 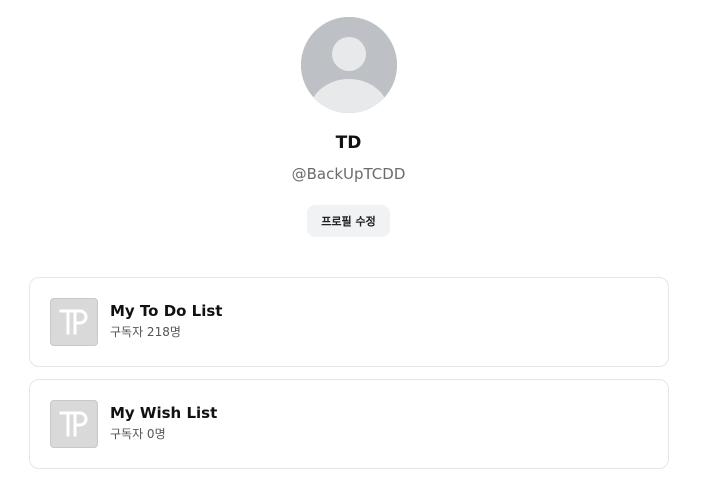 What do you see at coordinates (145, 332) in the screenshot?
I see `list-subscriber-count: 구독자 218명` at bounding box center [145, 332].